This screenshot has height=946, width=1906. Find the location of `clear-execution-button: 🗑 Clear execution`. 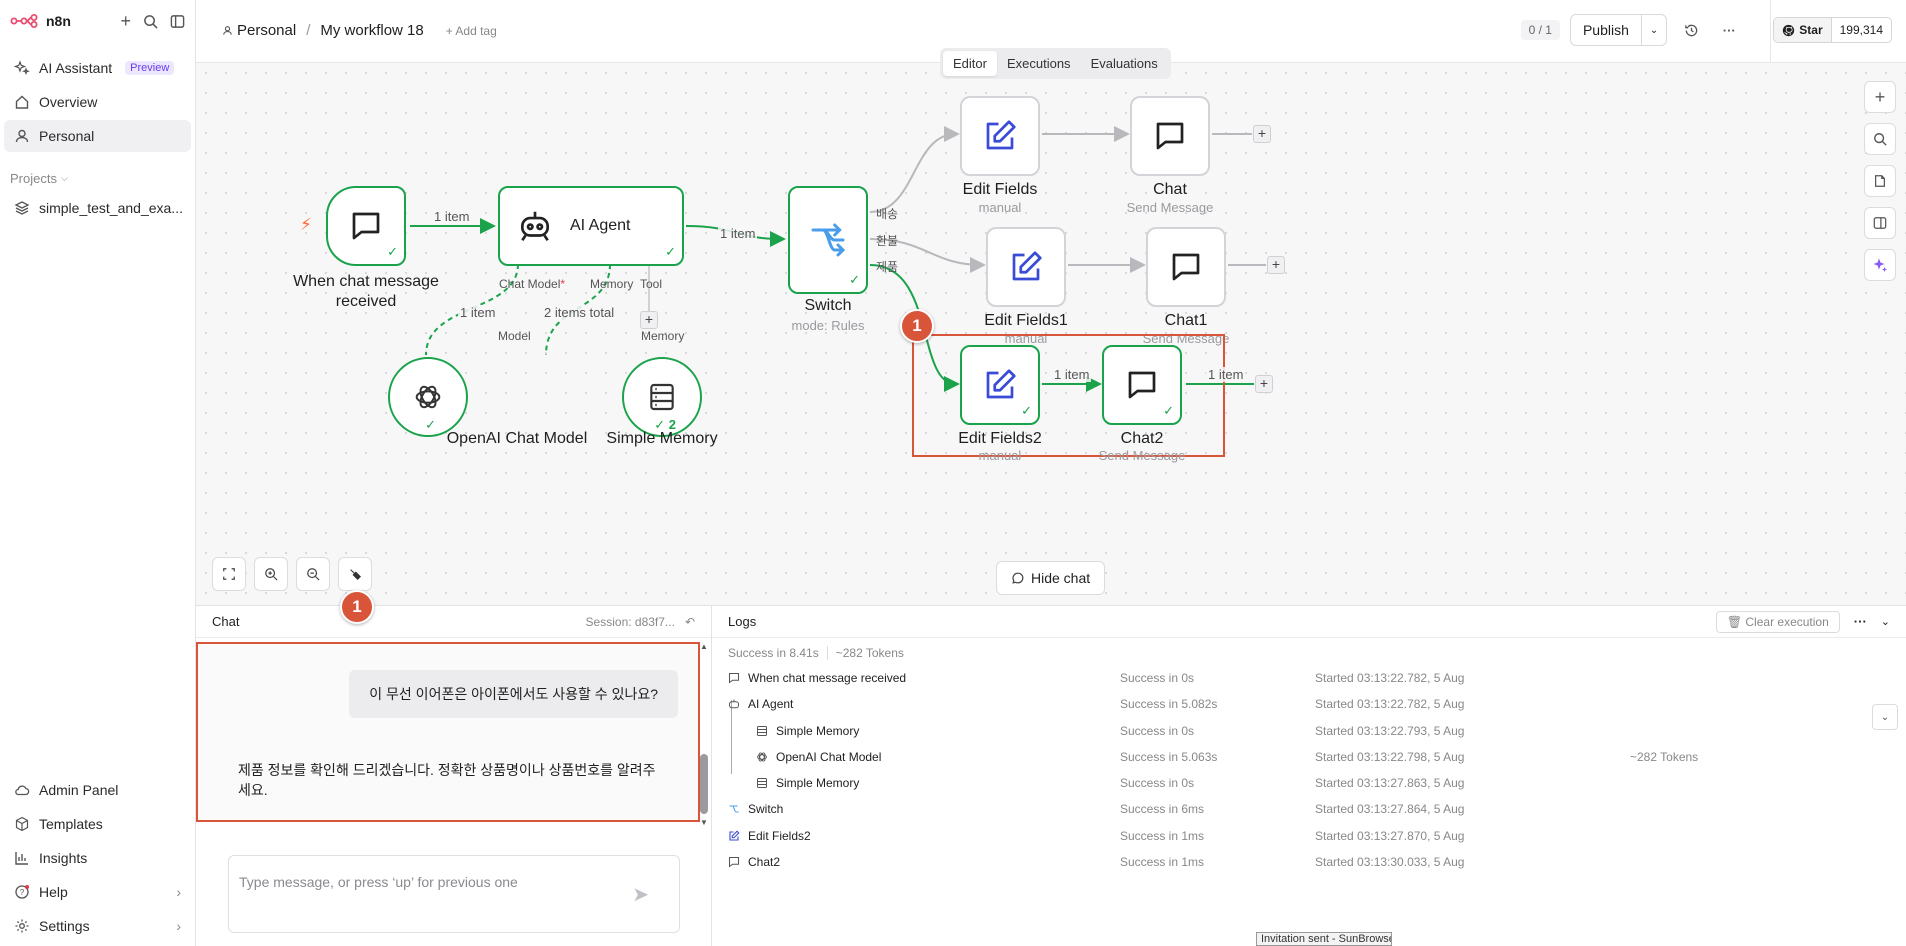

clear-execution-button: 🗑 Clear execution is located at coordinates (1777, 621).